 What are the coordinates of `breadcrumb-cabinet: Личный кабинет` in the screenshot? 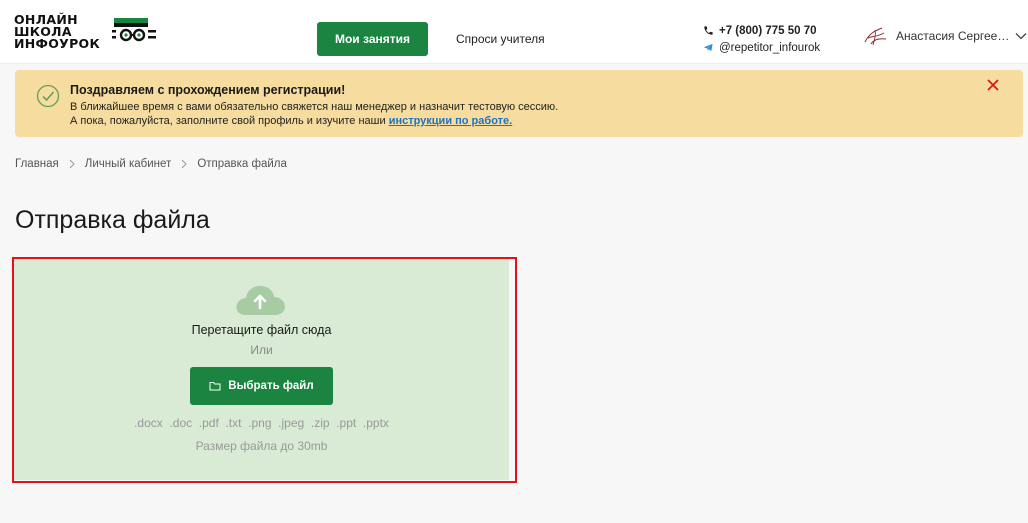 It's located at (128, 164).